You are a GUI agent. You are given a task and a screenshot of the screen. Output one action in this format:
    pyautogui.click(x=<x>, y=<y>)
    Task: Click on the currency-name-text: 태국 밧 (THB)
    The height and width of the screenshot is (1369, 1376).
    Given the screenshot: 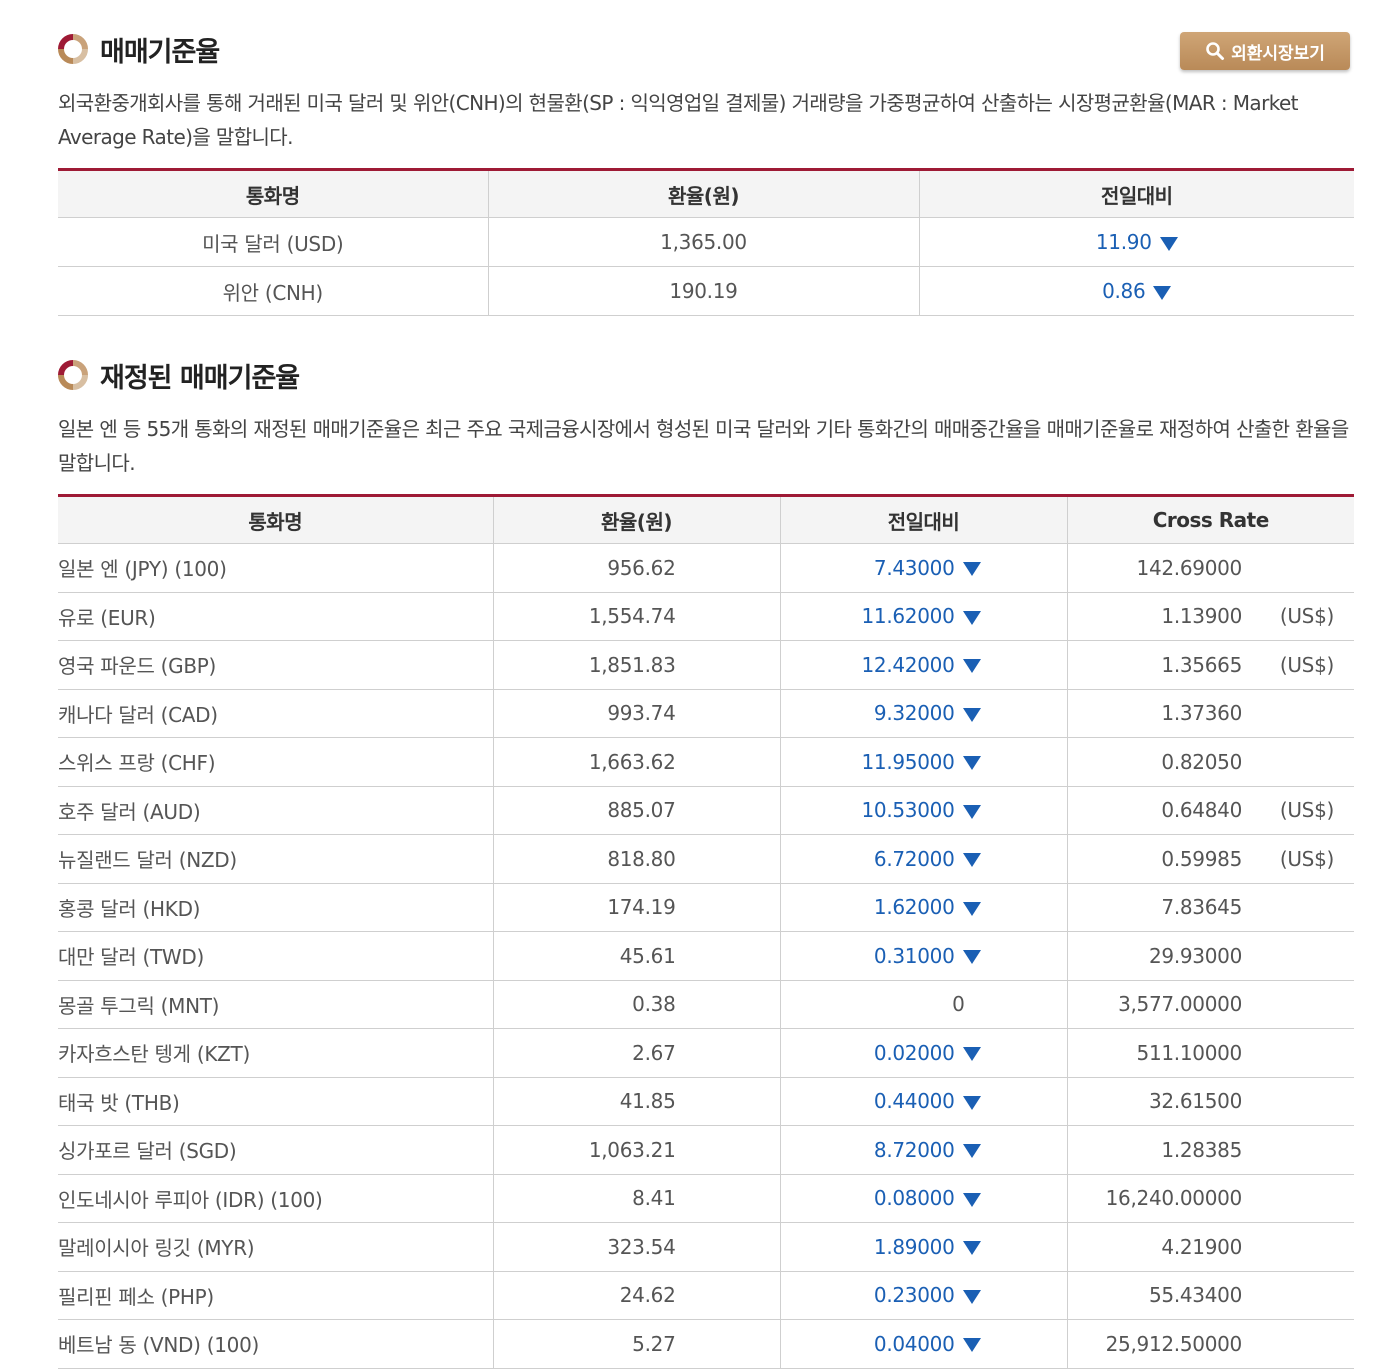 What is the action you would take?
    pyautogui.click(x=119, y=1102)
    